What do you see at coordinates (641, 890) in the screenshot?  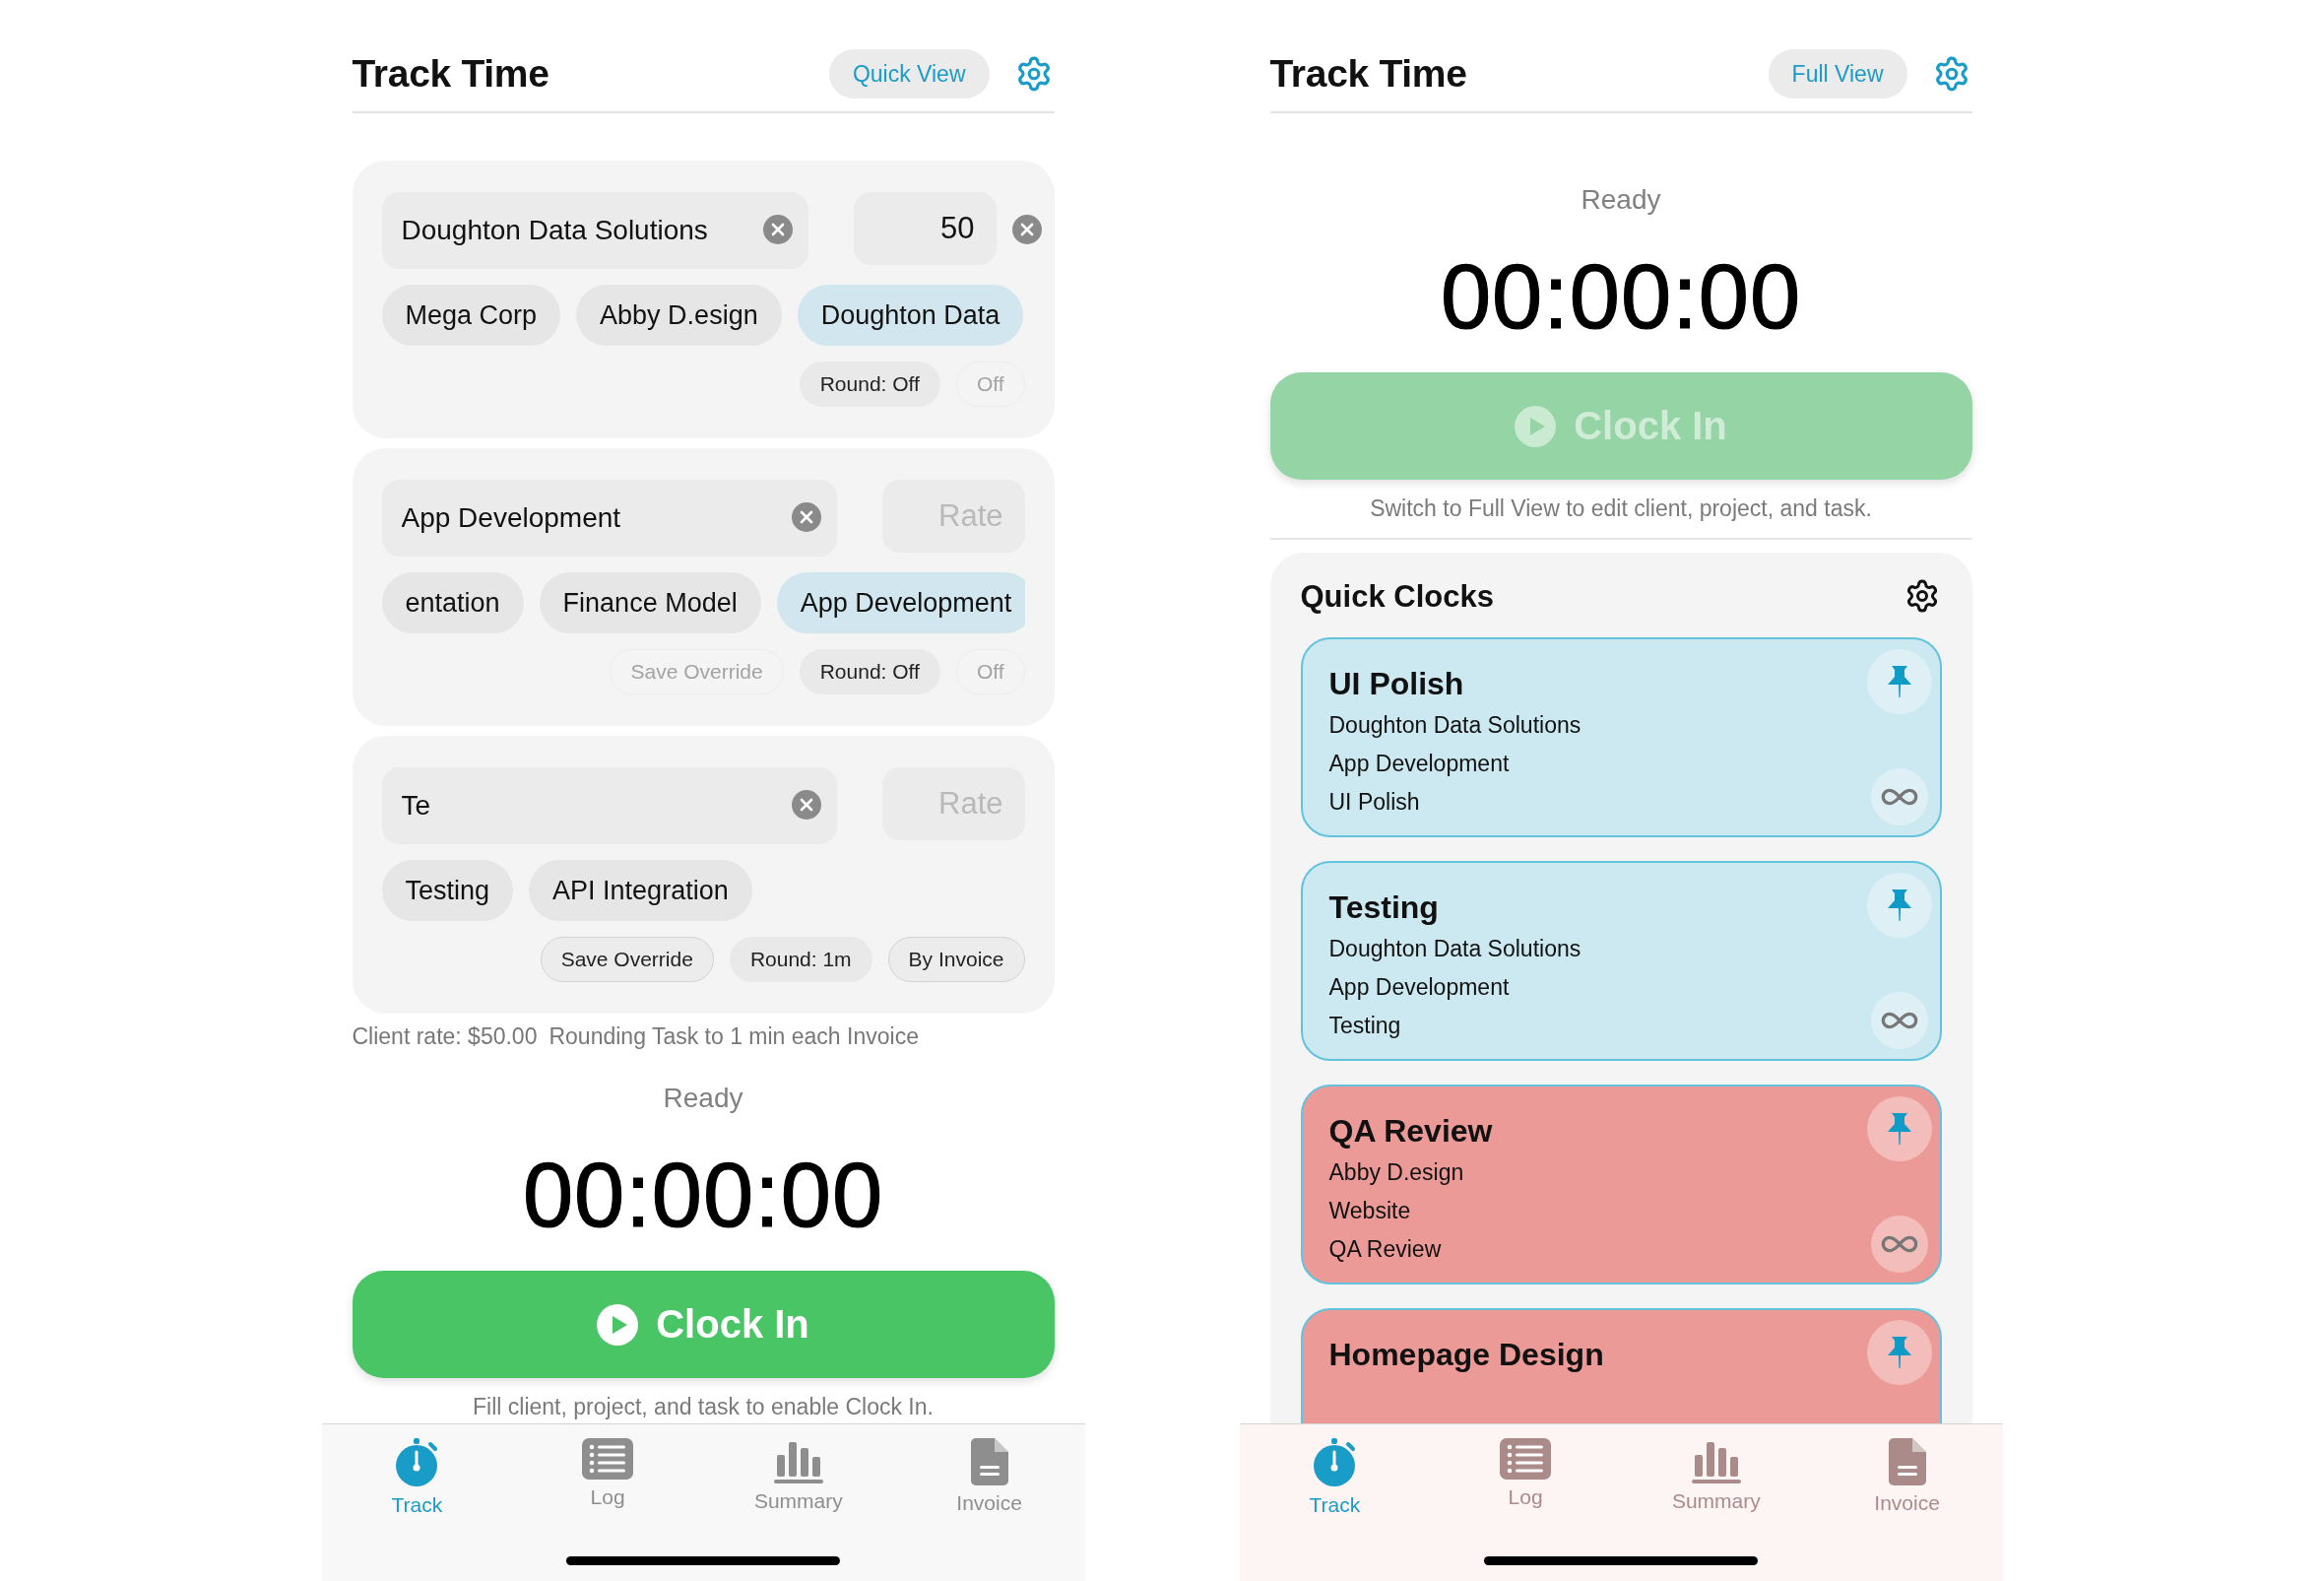 I see `option-chip: API Integration` at bounding box center [641, 890].